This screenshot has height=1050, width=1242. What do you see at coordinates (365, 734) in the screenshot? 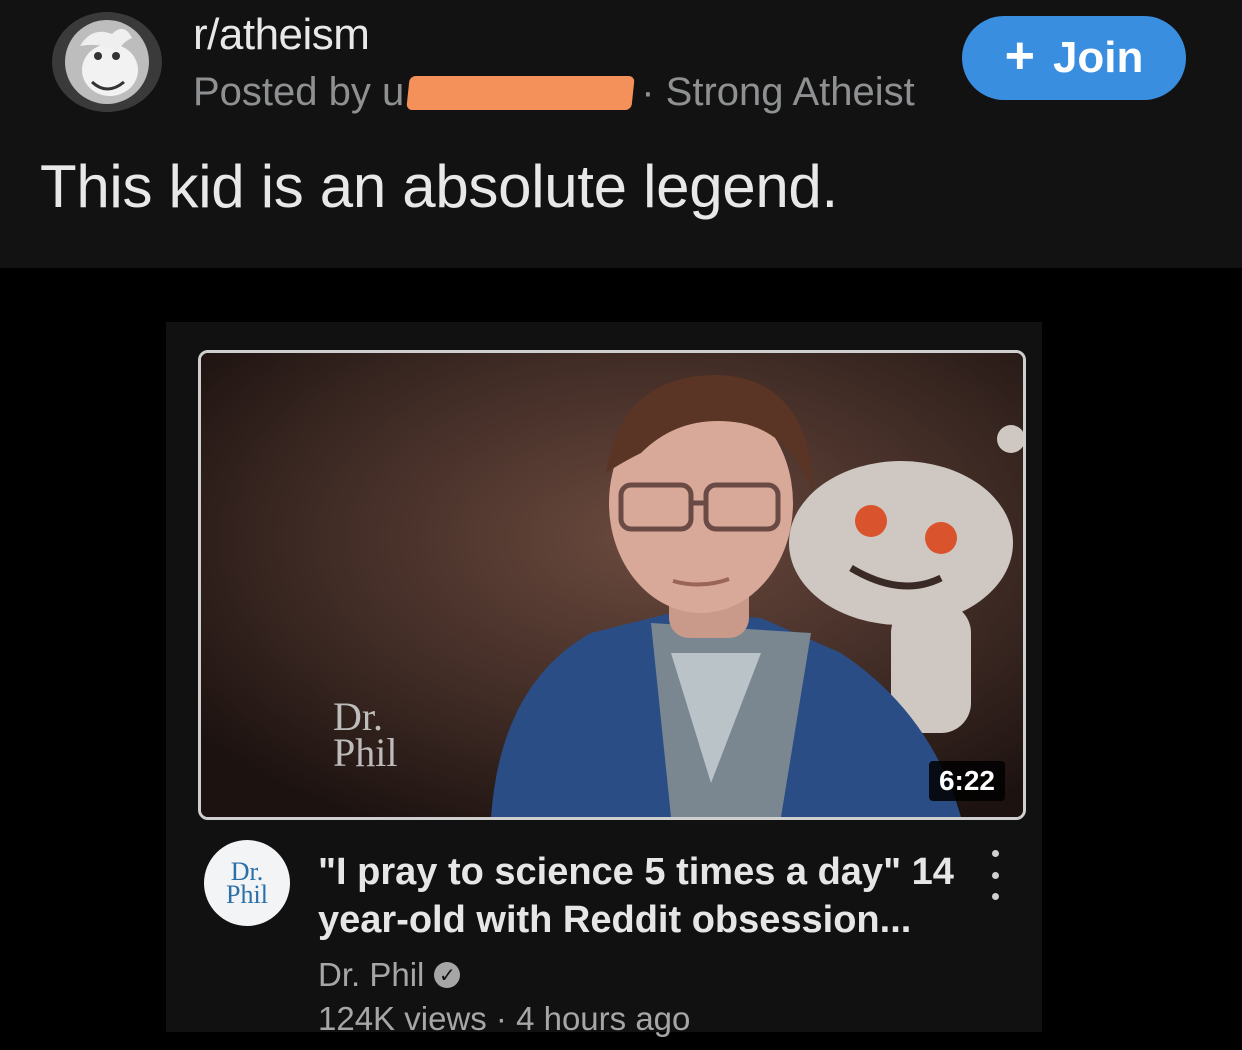
I see `dr-phil-watermark: Dr. Phil` at bounding box center [365, 734].